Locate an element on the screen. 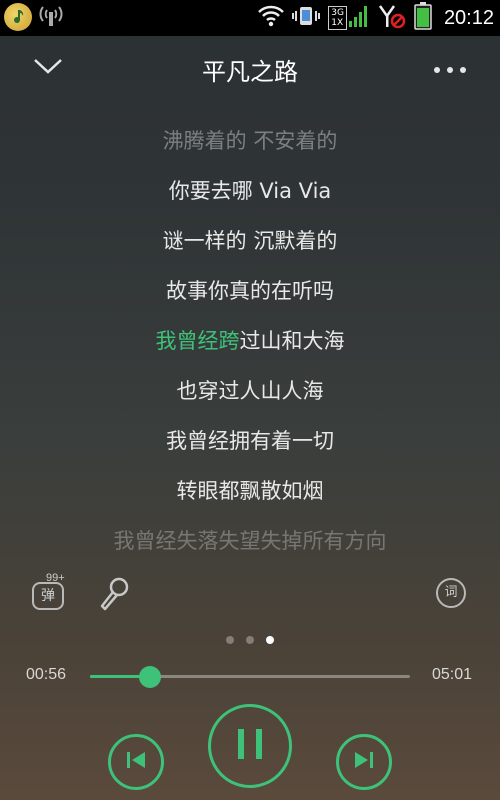 The image size is (500, 800). sung-lyric-part: 我曾经跨 is located at coordinates (197, 341).